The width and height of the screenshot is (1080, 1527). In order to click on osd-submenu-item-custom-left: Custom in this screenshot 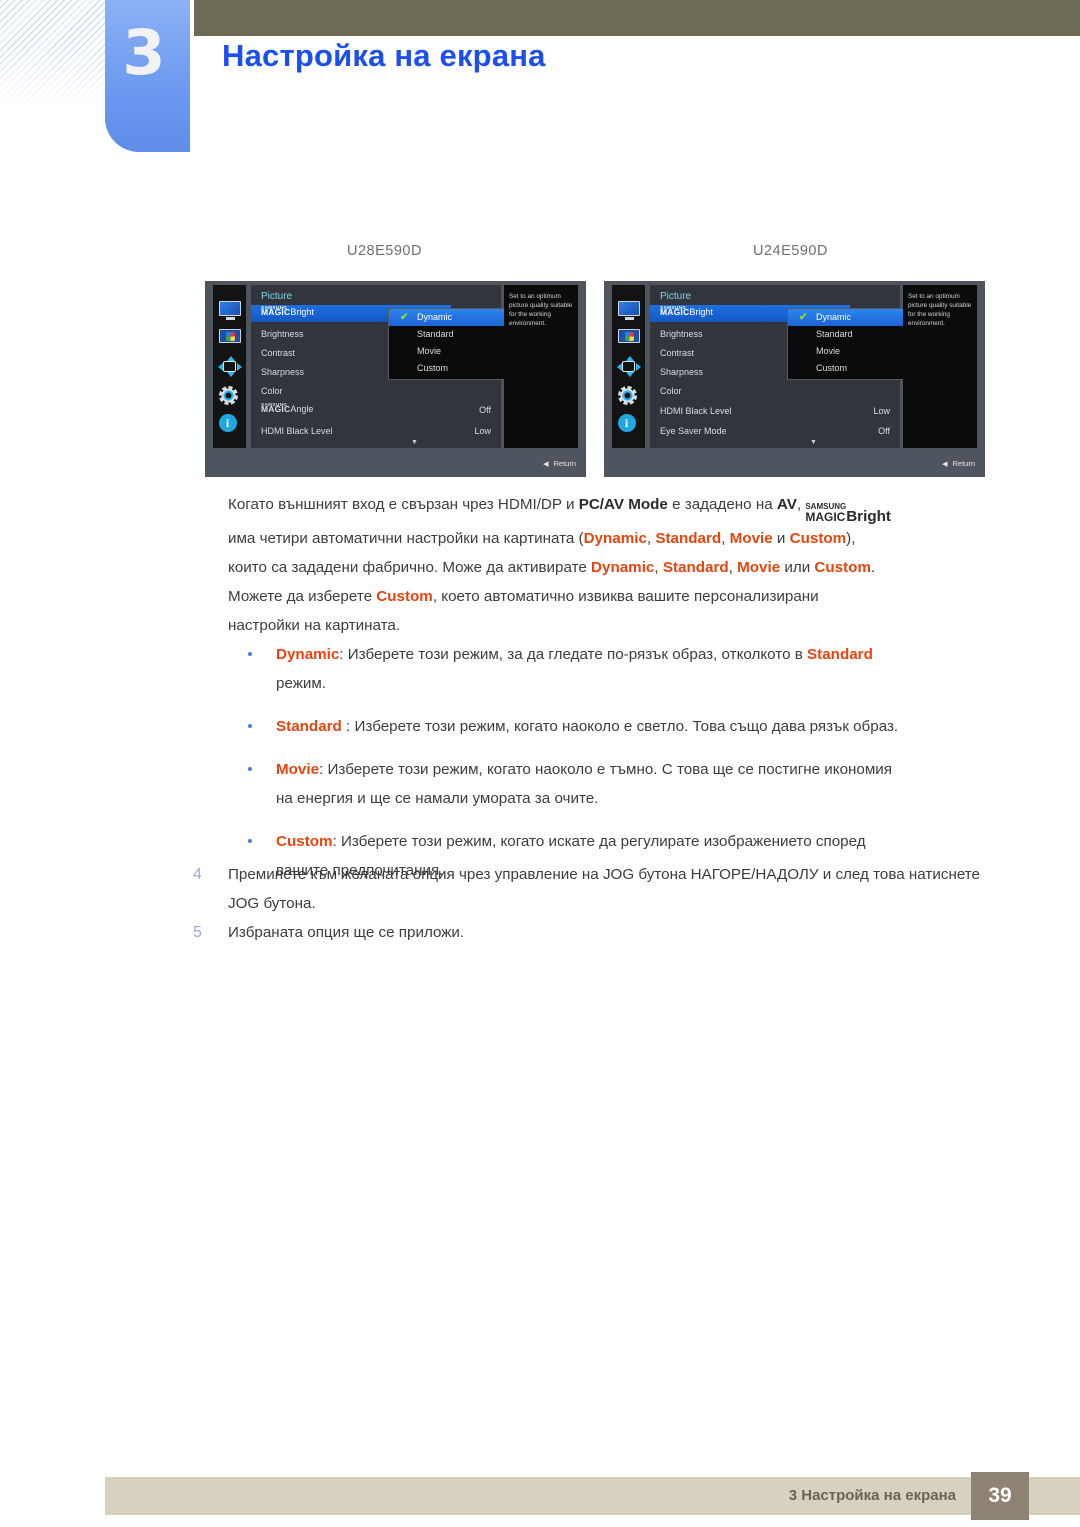, I will do `click(449, 368)`.